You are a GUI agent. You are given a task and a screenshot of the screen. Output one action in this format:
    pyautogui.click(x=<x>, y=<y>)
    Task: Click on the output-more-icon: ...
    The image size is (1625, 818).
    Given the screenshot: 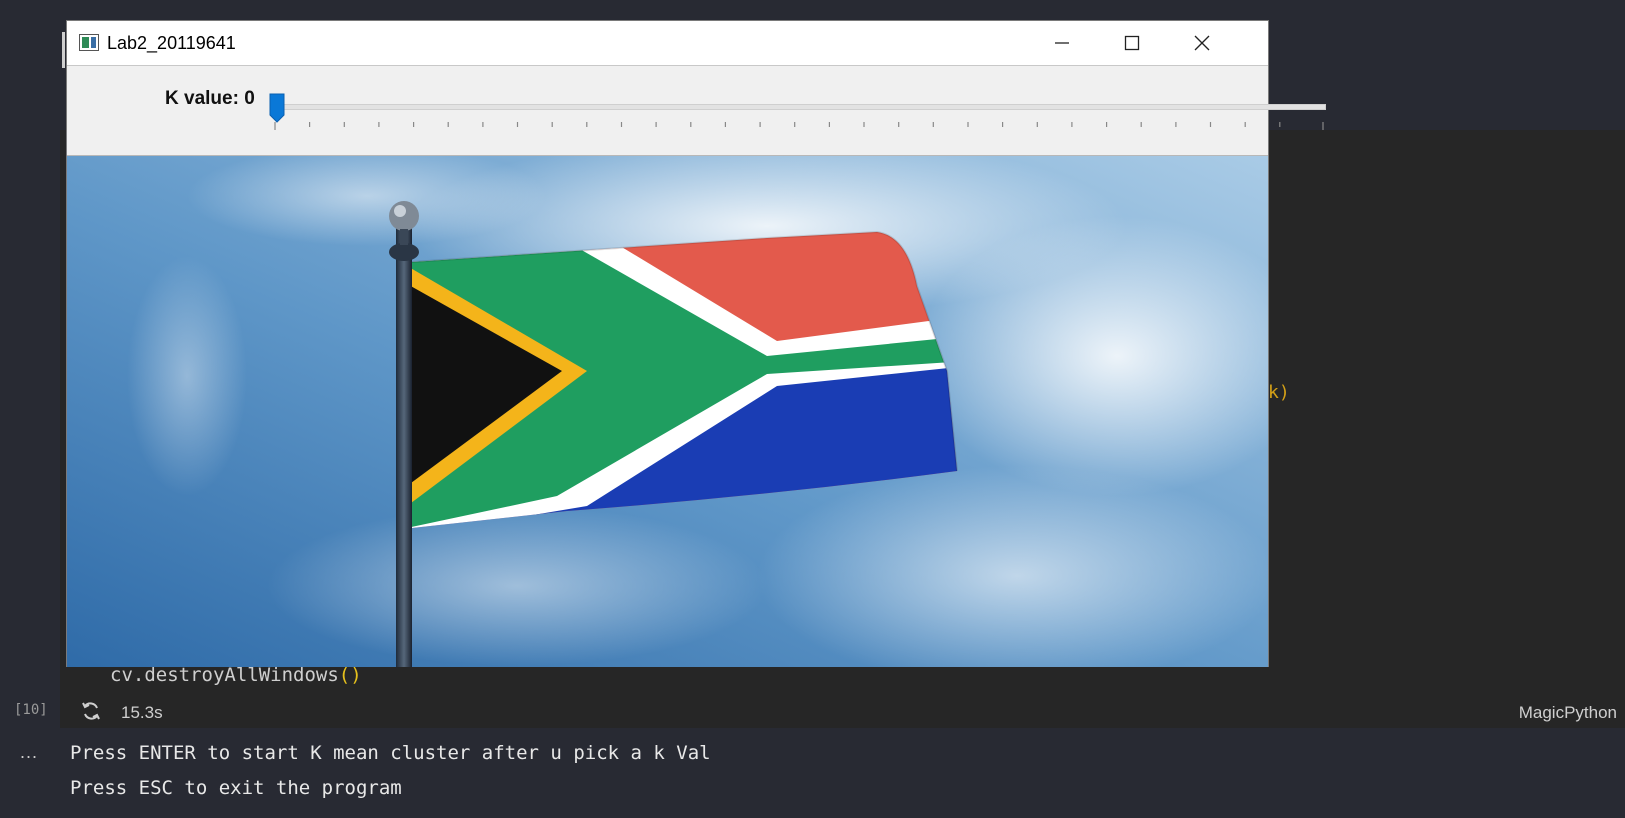 What is the action you would take?
    pyautogui.click(x=29, y=752)
    